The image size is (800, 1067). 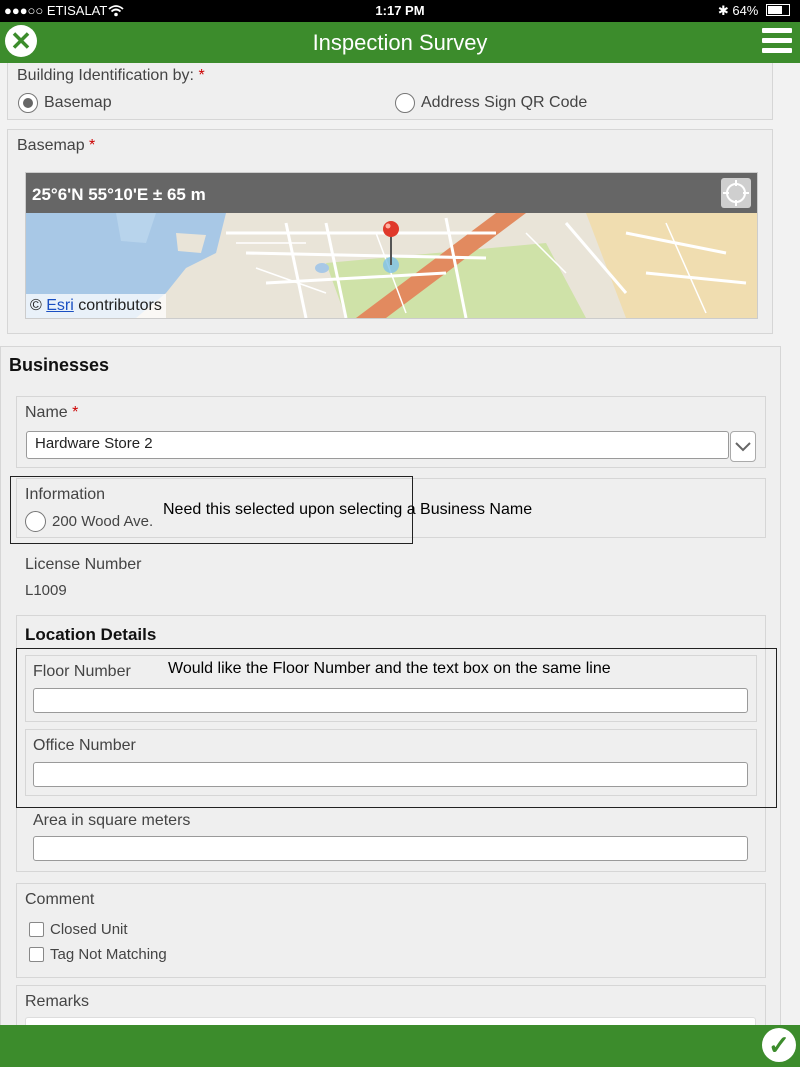 I want to click on remarks-label: Remarks, so click(x=57, y=1001).